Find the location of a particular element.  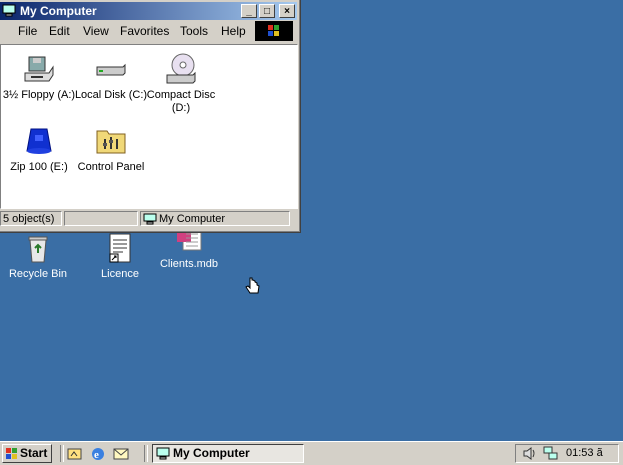

window-titlebar: My Computer _ □ × is located at coordinates (148, 11).